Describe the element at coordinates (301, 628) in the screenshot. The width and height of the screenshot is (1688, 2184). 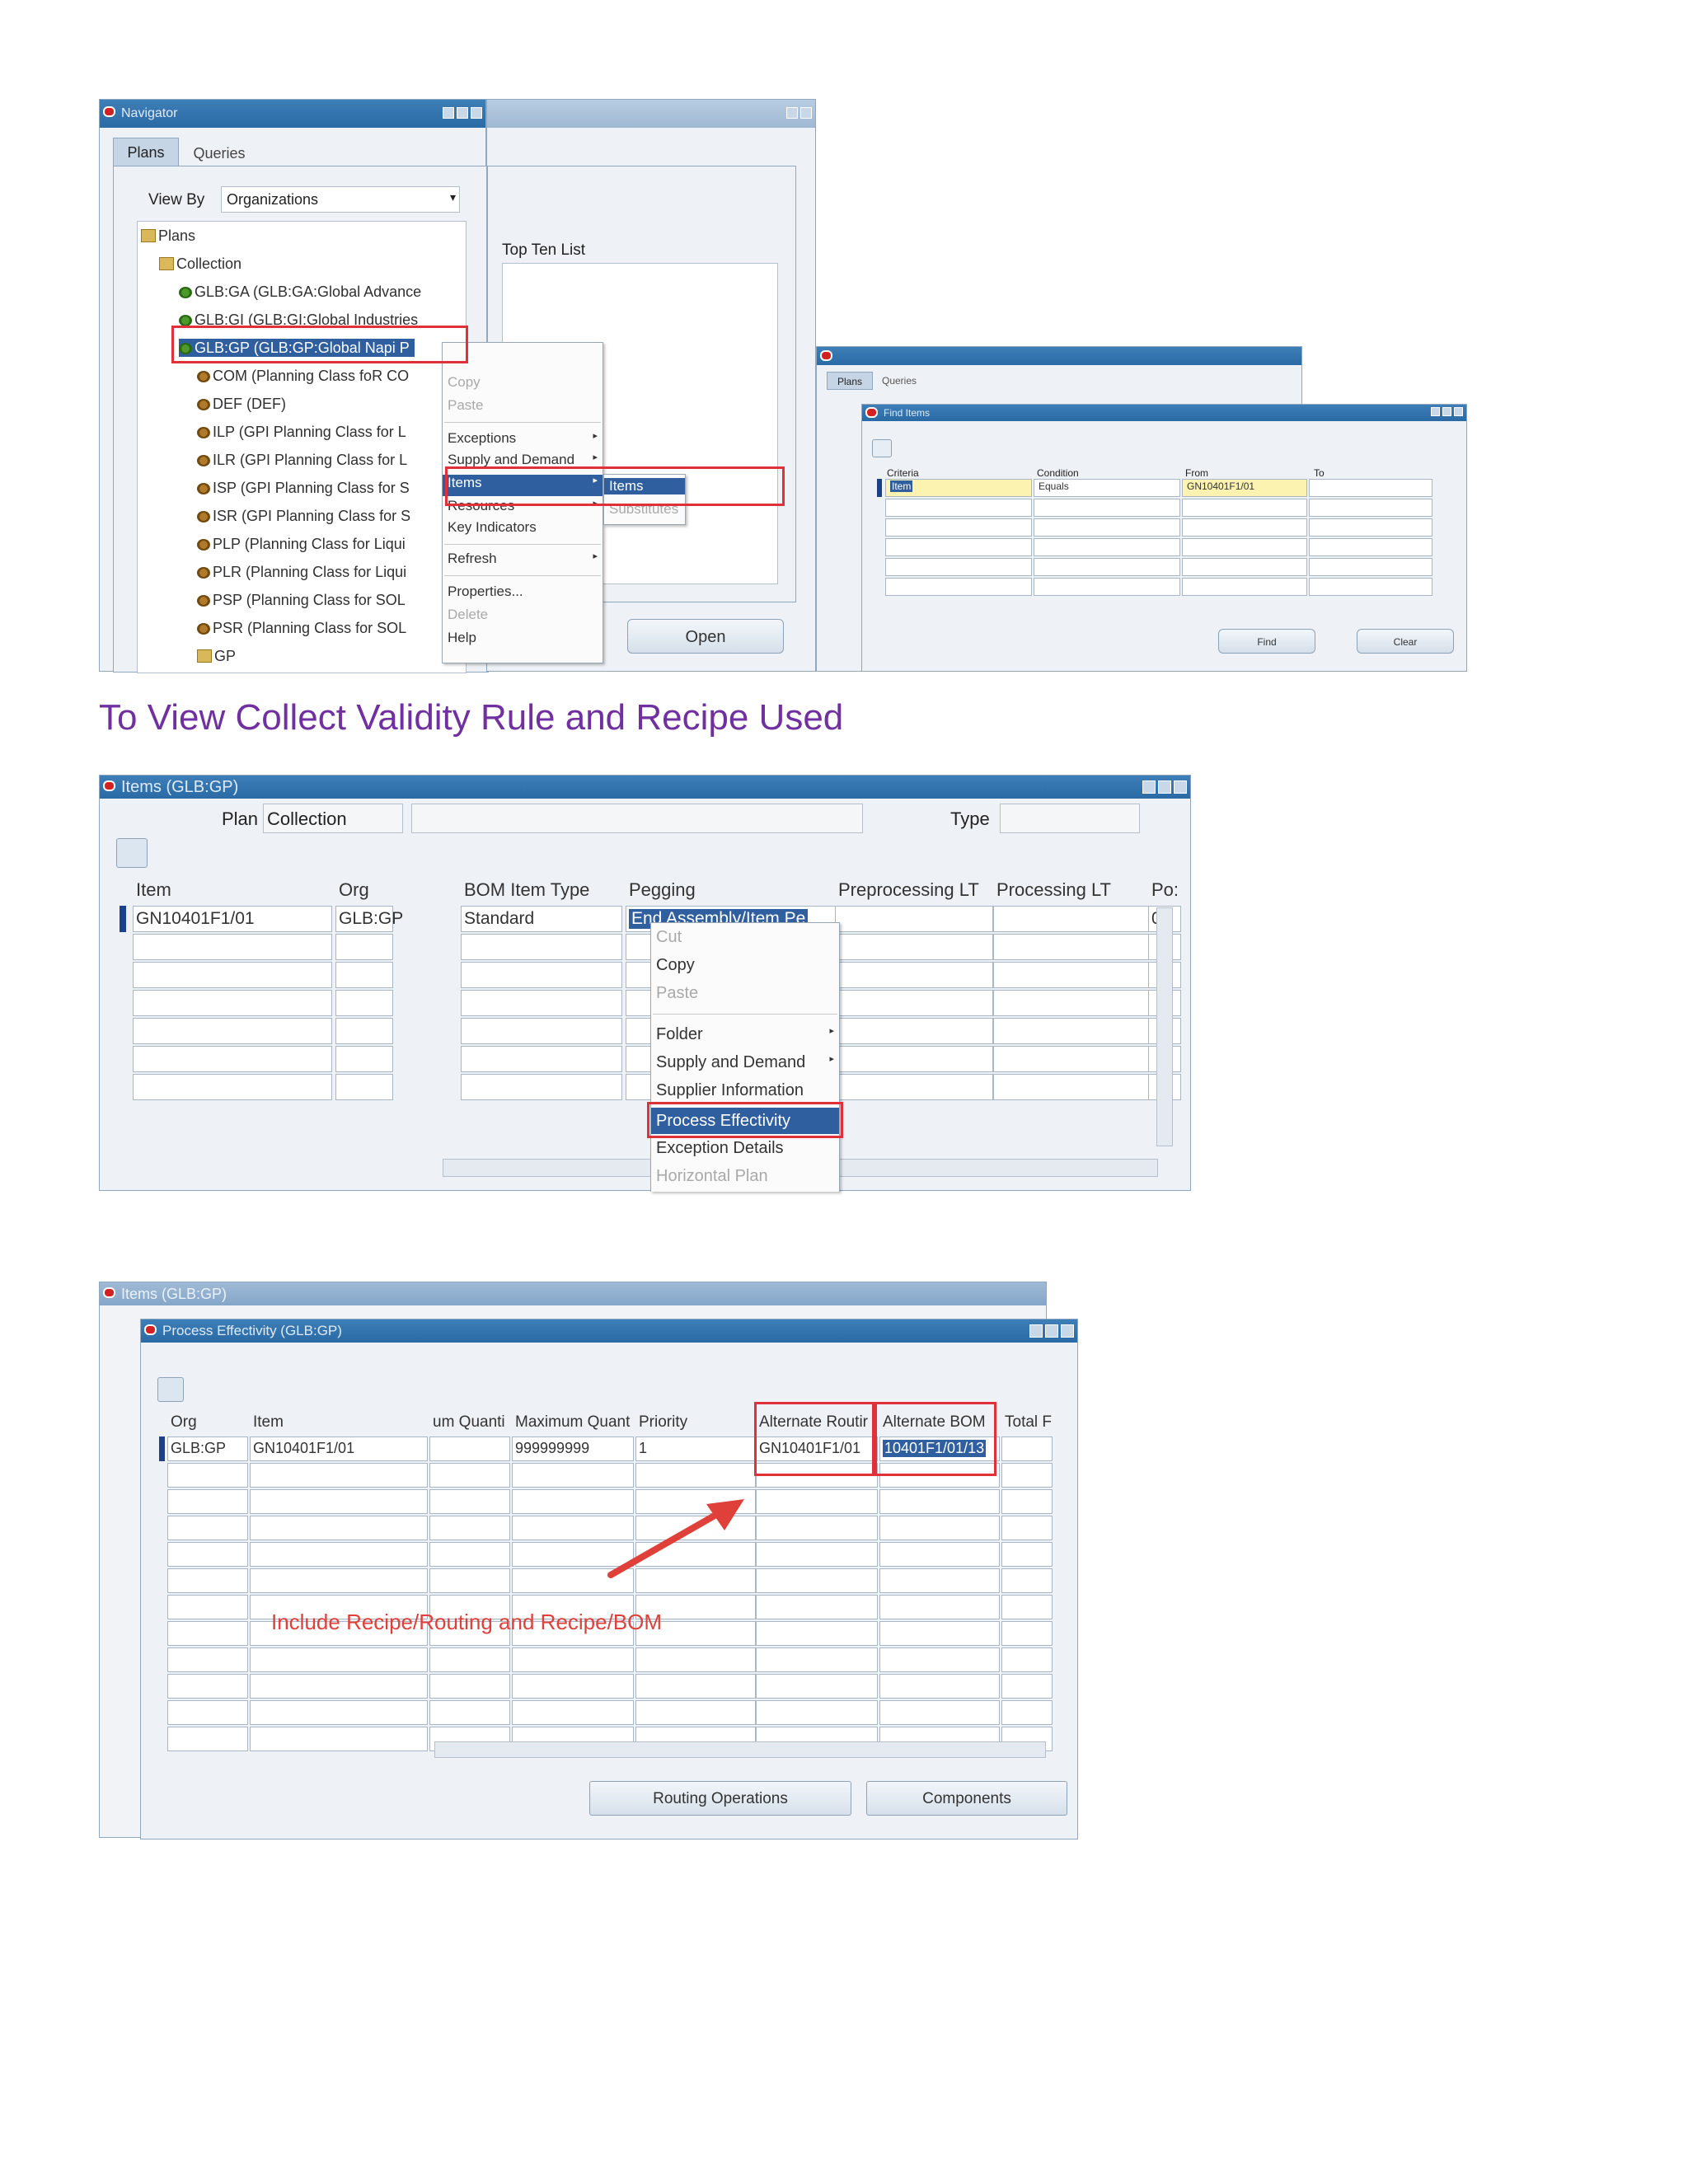
I see `tree-item-psr: PSR (Planning Class for SOL` at that location.